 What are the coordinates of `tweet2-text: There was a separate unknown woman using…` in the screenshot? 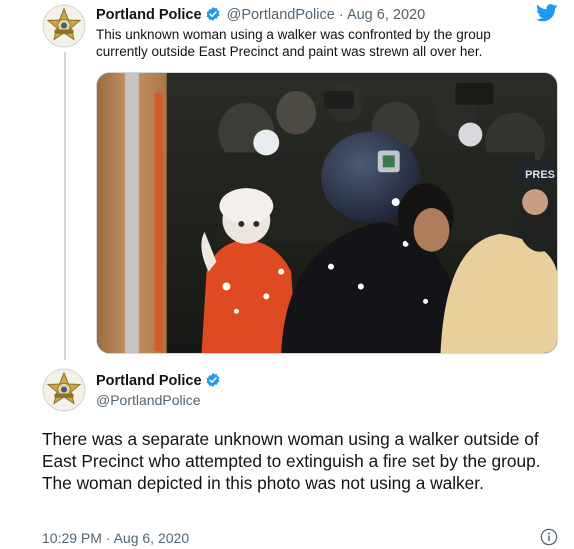 It's located at (291, 461).